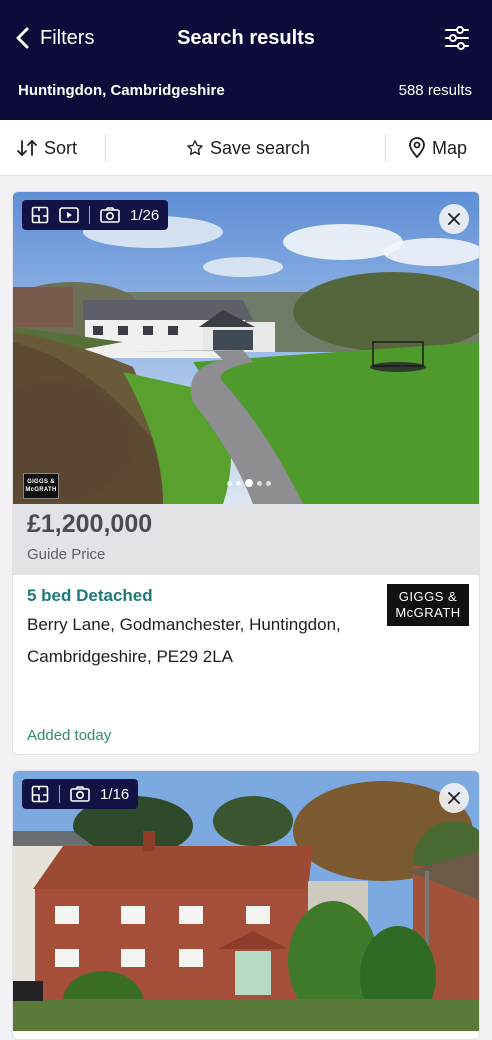 The height and width of the screenshot is (1040, 492). Describe the element at coordinates (417, 147) in the screenshot. I see `map-pin-icon` at that location.